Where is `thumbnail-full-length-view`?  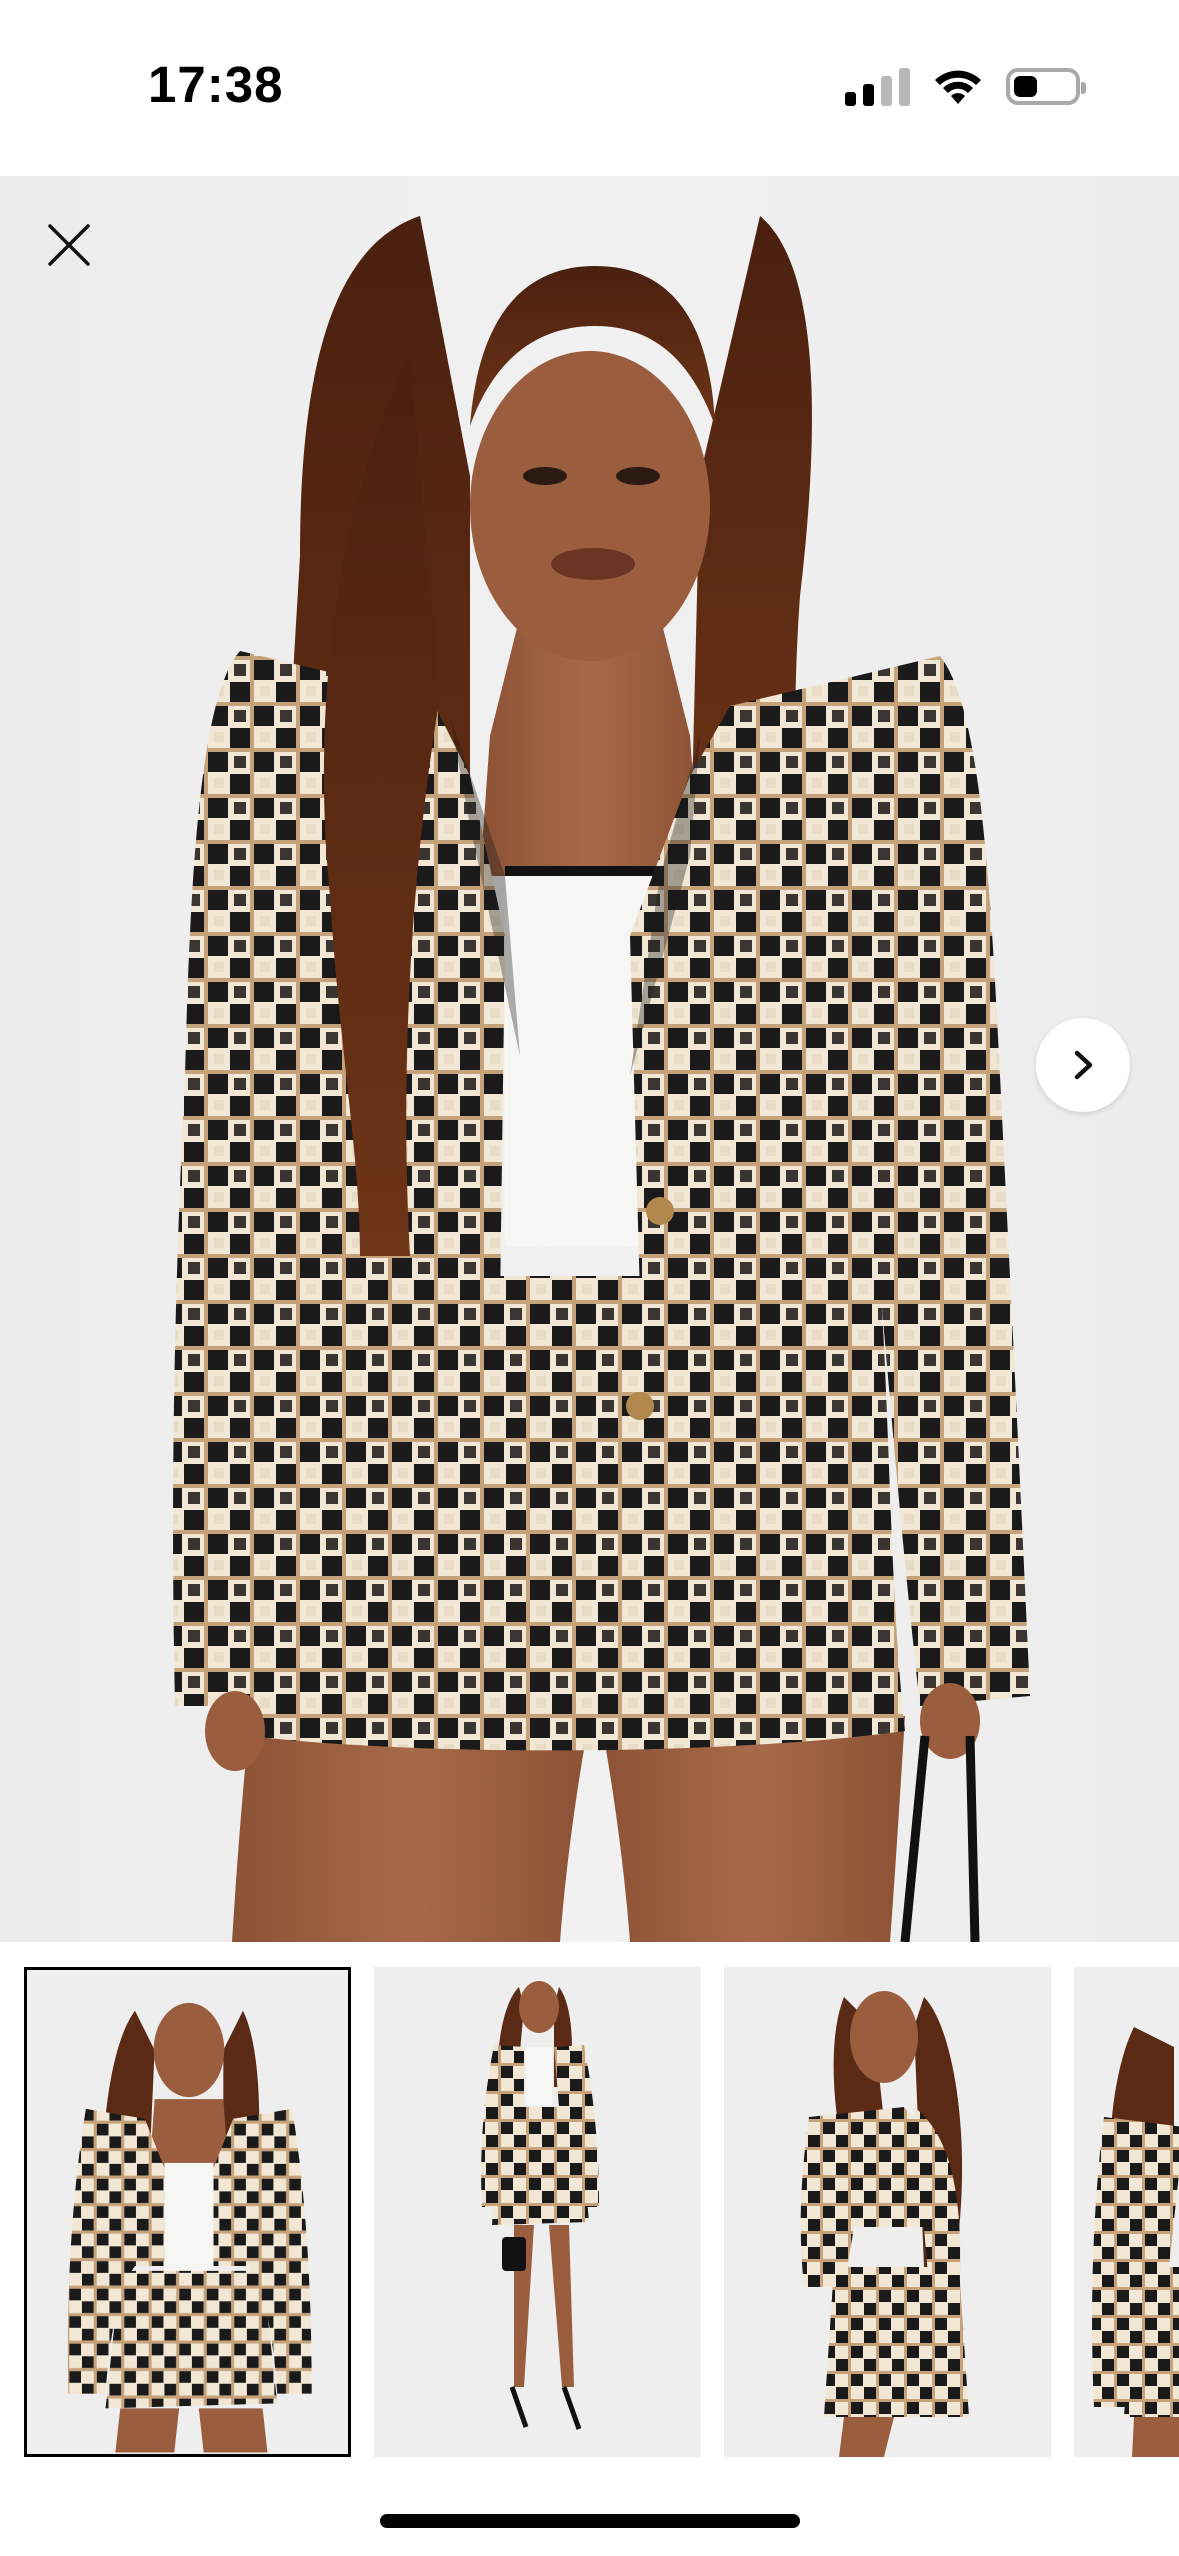 thumbnail-full-length-view is located at coordinates (537, 2212).